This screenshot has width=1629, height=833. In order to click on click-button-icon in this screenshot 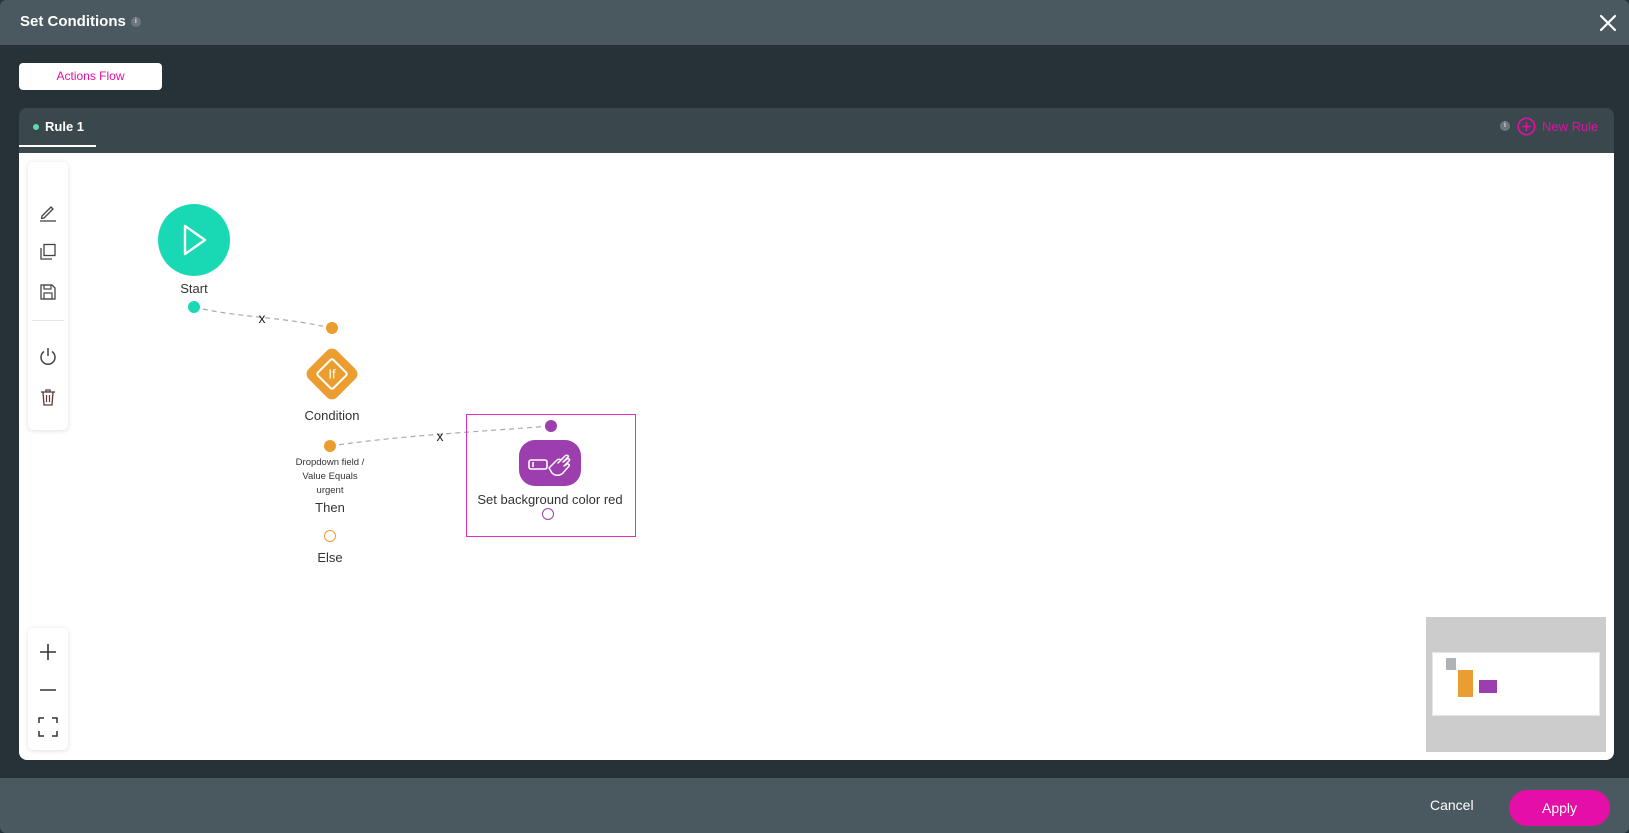, I will do `click(549, 465)`.